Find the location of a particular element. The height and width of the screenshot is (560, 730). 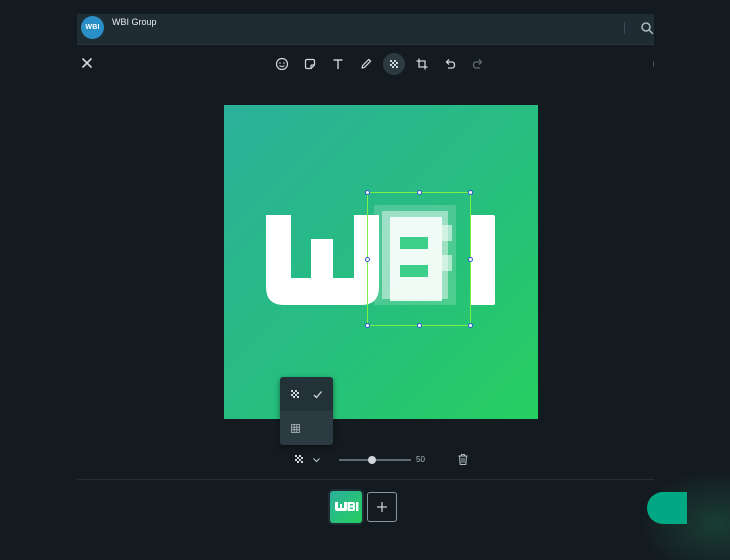

send-button is located at coordinates (667, 508).